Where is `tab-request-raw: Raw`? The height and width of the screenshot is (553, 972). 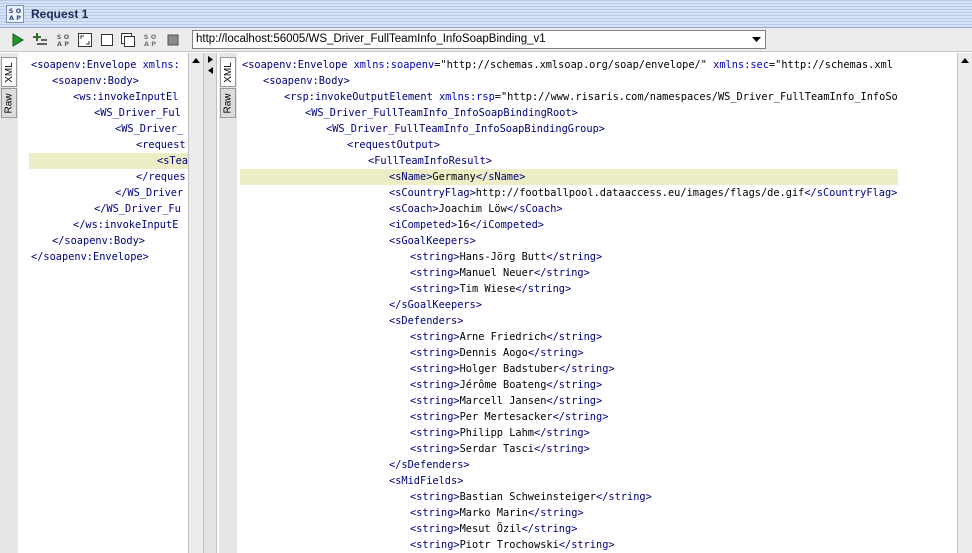 tab-request-raw: Raw is located at coordinates (9, 103).